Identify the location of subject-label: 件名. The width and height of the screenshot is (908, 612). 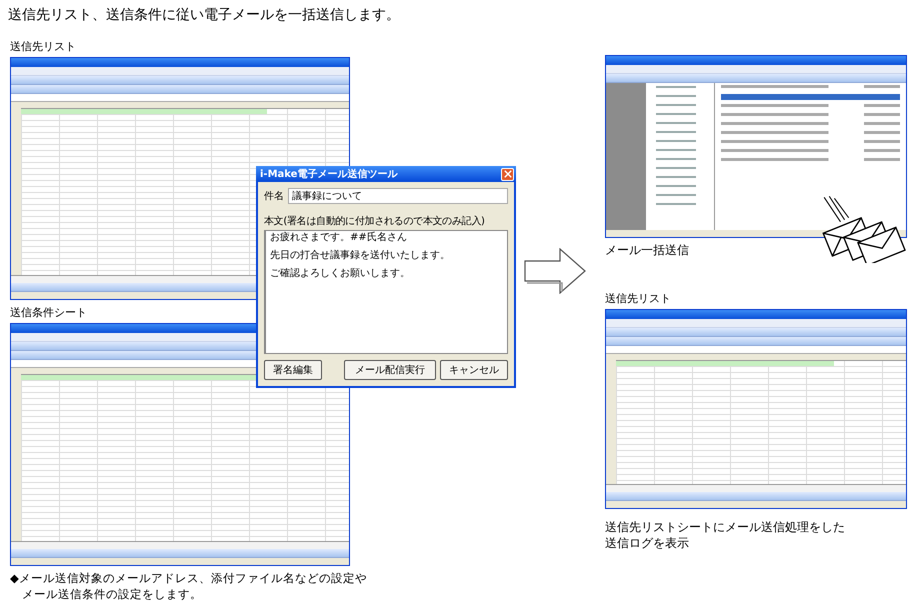
(274, 196).